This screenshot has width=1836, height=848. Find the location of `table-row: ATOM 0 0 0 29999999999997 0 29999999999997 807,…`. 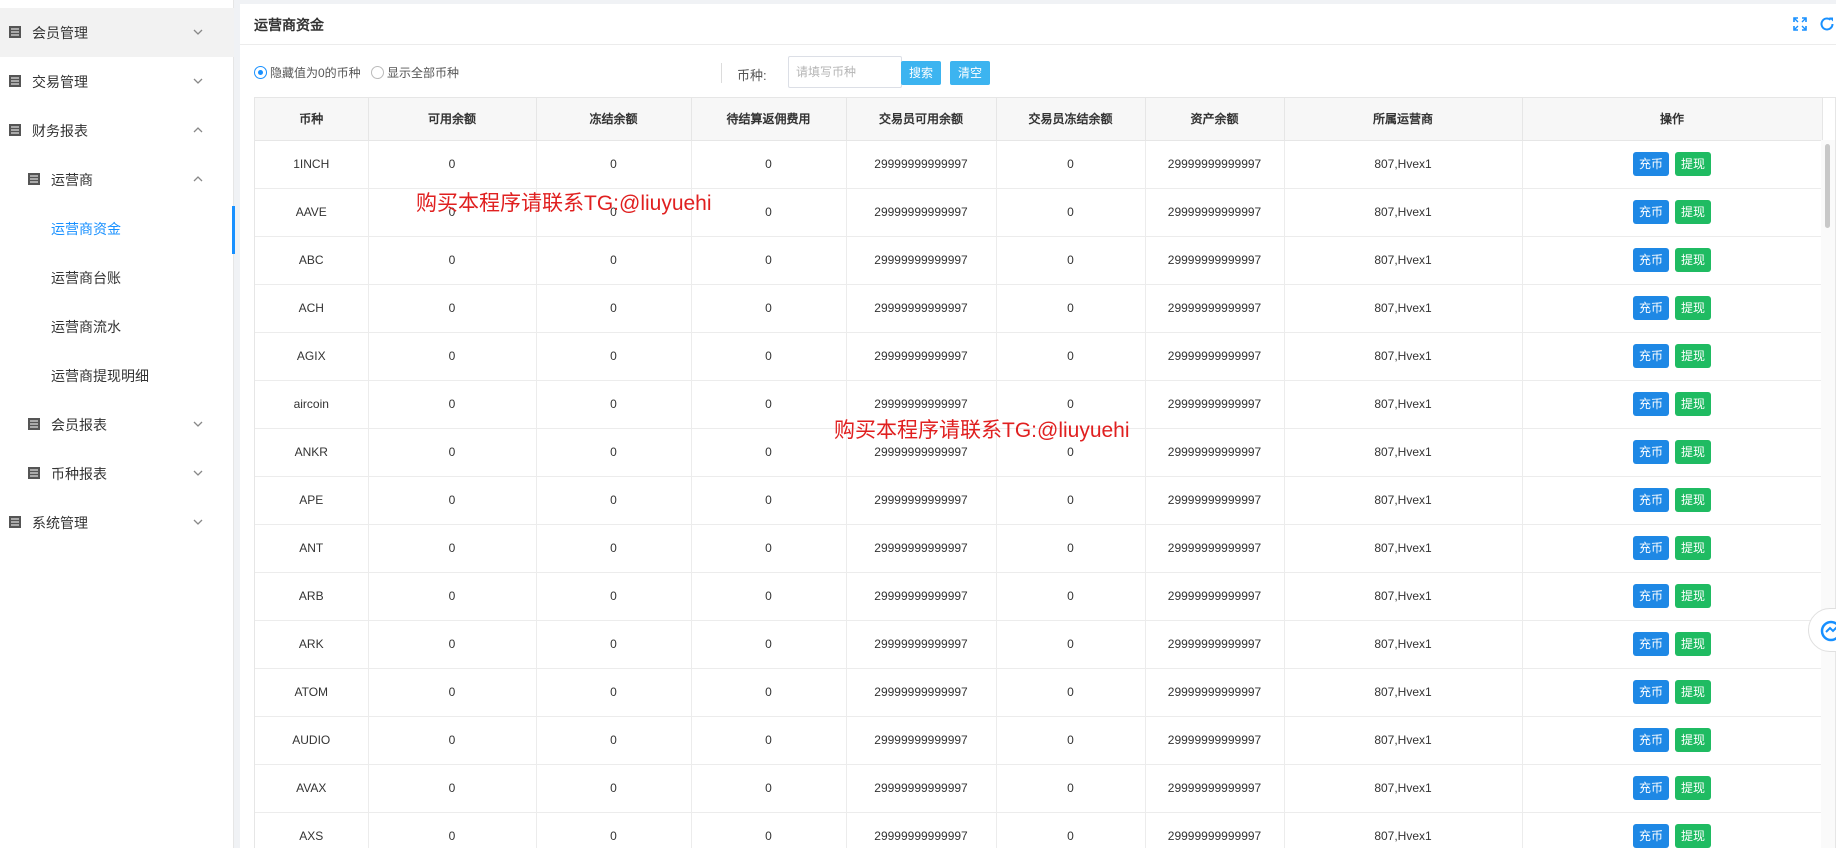

table-row: ATOM 0 0 0 29999999999997 0 29999999999997 807,… is located at coordinates (1039, 692).